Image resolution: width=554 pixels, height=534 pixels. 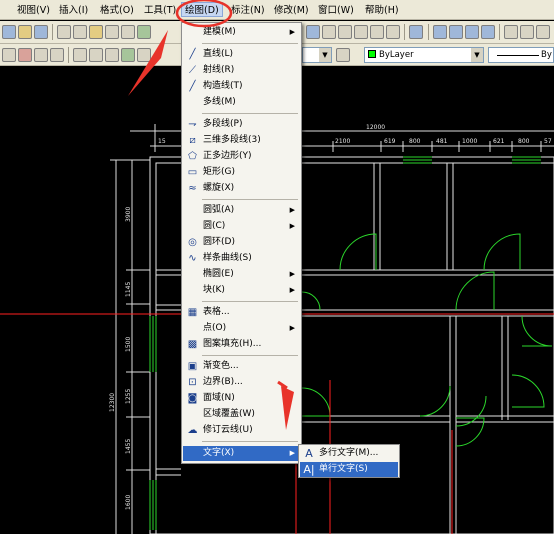 I want to click on layer-combo: ▼, so click(x=317, y=55).